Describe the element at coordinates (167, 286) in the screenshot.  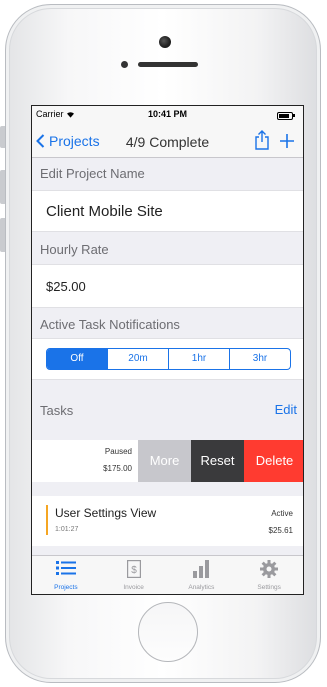
I see `hourly-rate-field: $25.00` at that location.